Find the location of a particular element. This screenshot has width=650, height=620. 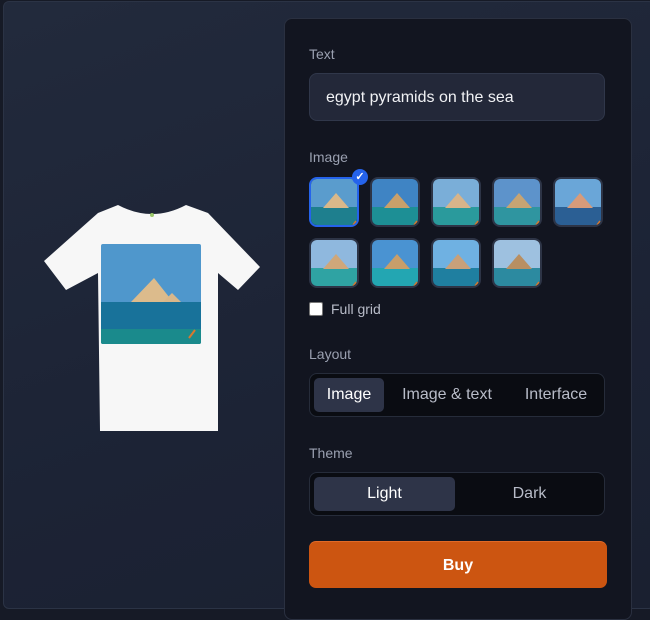

theme-option-dark: Dark is located at coordinates (529, 494).